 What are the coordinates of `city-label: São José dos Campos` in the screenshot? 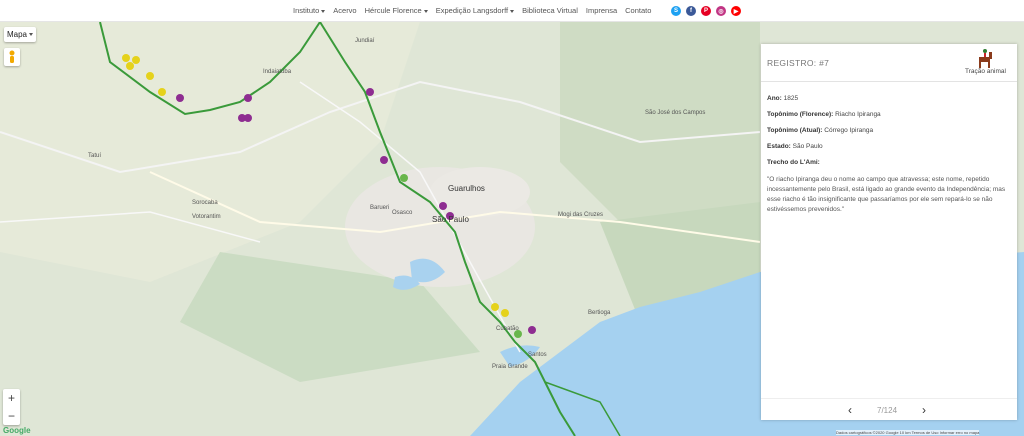 It's located at (675, 113).